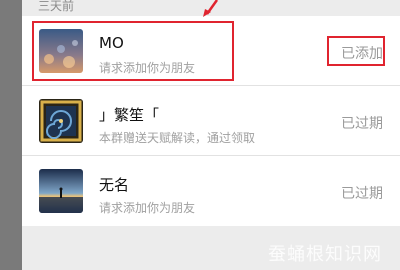 The width and height of the screenshot is (400, 270). Describe the element at coordinates (61, 121) in the screenshot. I see `swirl-frame-avatar` at that location.